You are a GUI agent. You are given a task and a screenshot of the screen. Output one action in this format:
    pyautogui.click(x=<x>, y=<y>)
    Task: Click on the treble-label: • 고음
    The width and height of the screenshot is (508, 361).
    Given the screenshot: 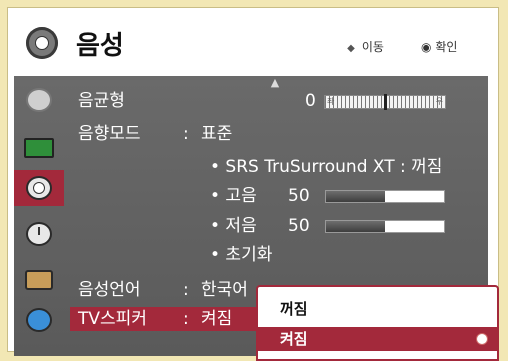 What is the action you would take?
    pyautogui.click(x=233, y=196)
    